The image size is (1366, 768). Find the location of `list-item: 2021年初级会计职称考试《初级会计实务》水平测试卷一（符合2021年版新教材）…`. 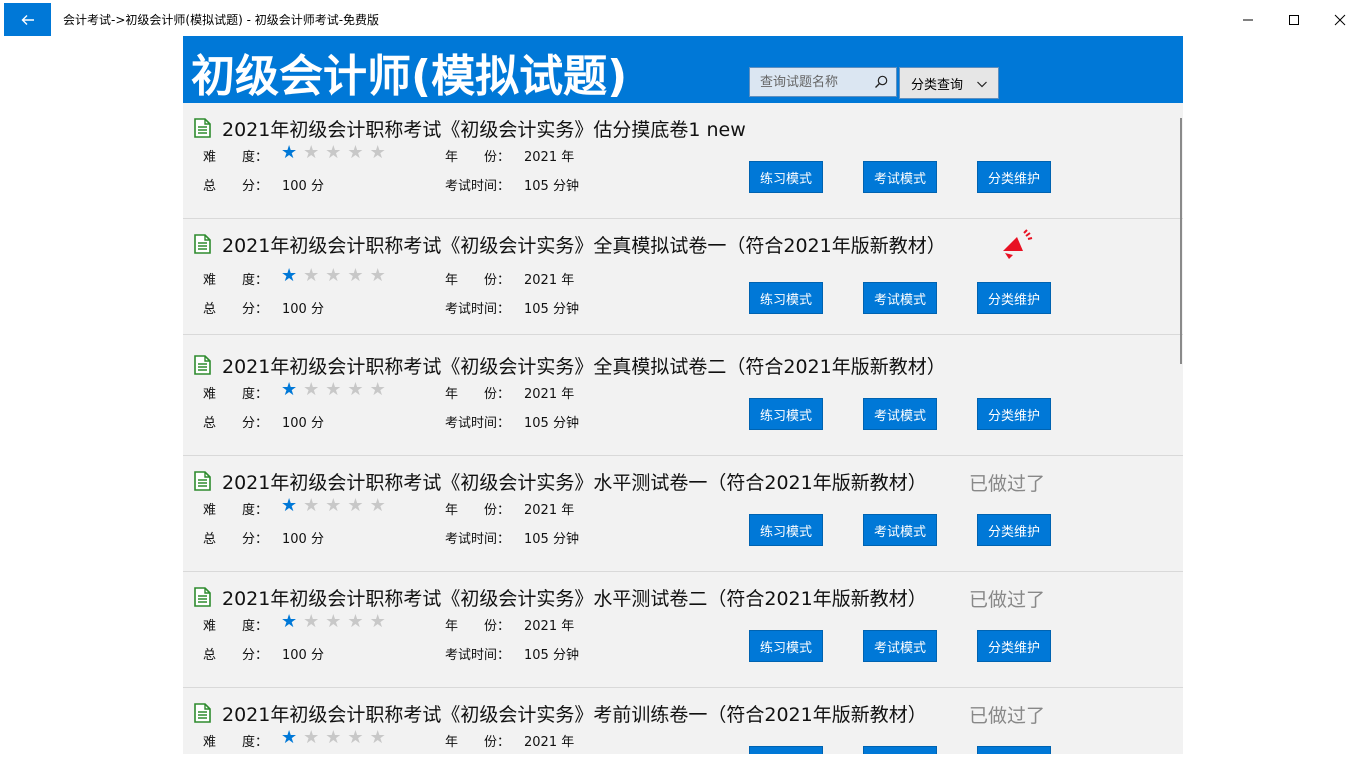

list-item: 2021年初级会计职称考试《初级会计实务》水平测试卷一（符合2021年版新教材）… is located at coordinates (683, 514).